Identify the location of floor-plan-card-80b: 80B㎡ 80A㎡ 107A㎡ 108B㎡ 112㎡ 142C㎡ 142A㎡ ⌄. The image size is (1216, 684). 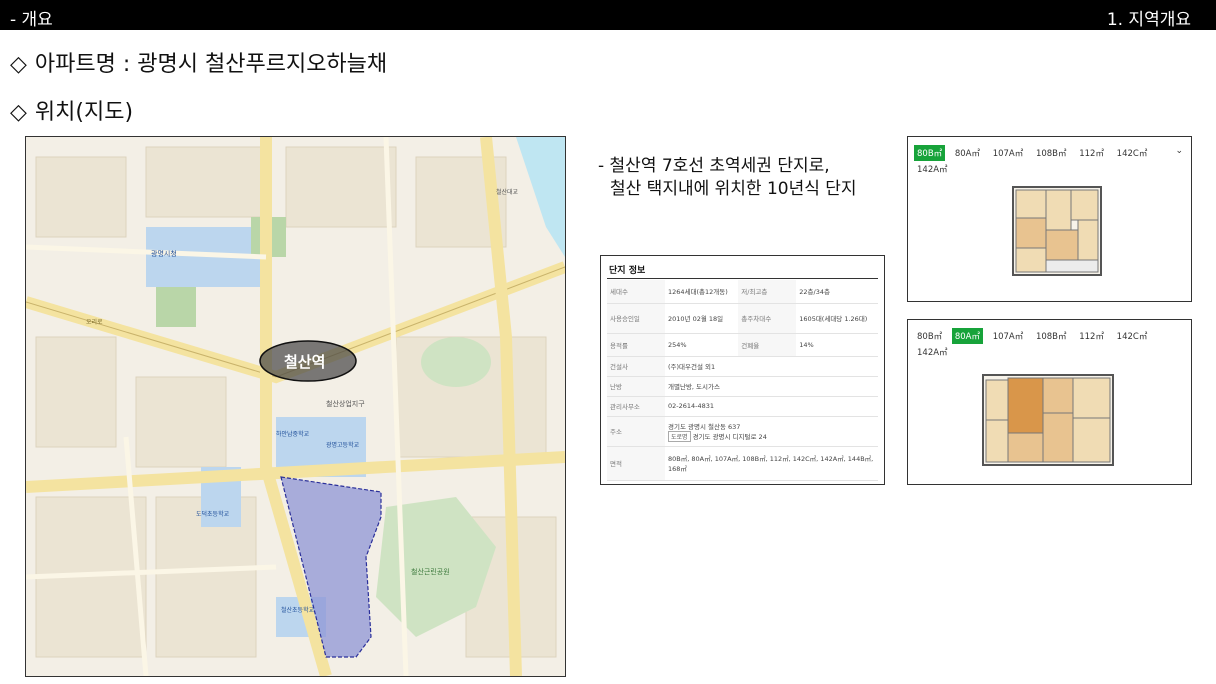
(1049, 219).